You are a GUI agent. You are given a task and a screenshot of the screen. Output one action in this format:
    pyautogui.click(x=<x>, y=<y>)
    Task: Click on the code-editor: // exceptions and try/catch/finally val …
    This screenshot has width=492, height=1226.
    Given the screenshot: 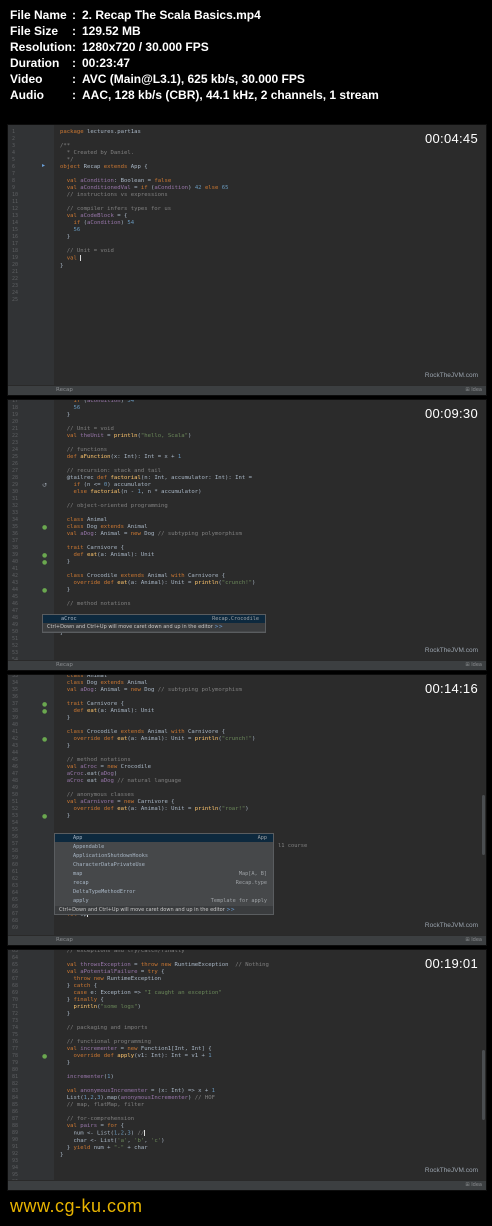 What is the action you would take?
    pyautogui.click(x=164, y=1054)
    